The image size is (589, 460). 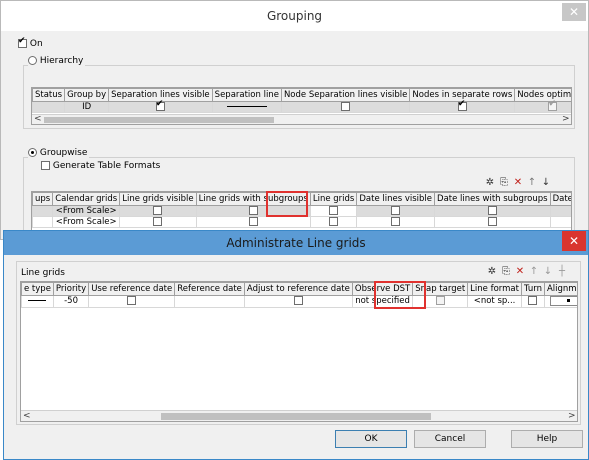 What do you see at coordinates (333, 199) in the screenshot?
I see `groupwise-column-header: Line grids` at bounding box center [333, 199].